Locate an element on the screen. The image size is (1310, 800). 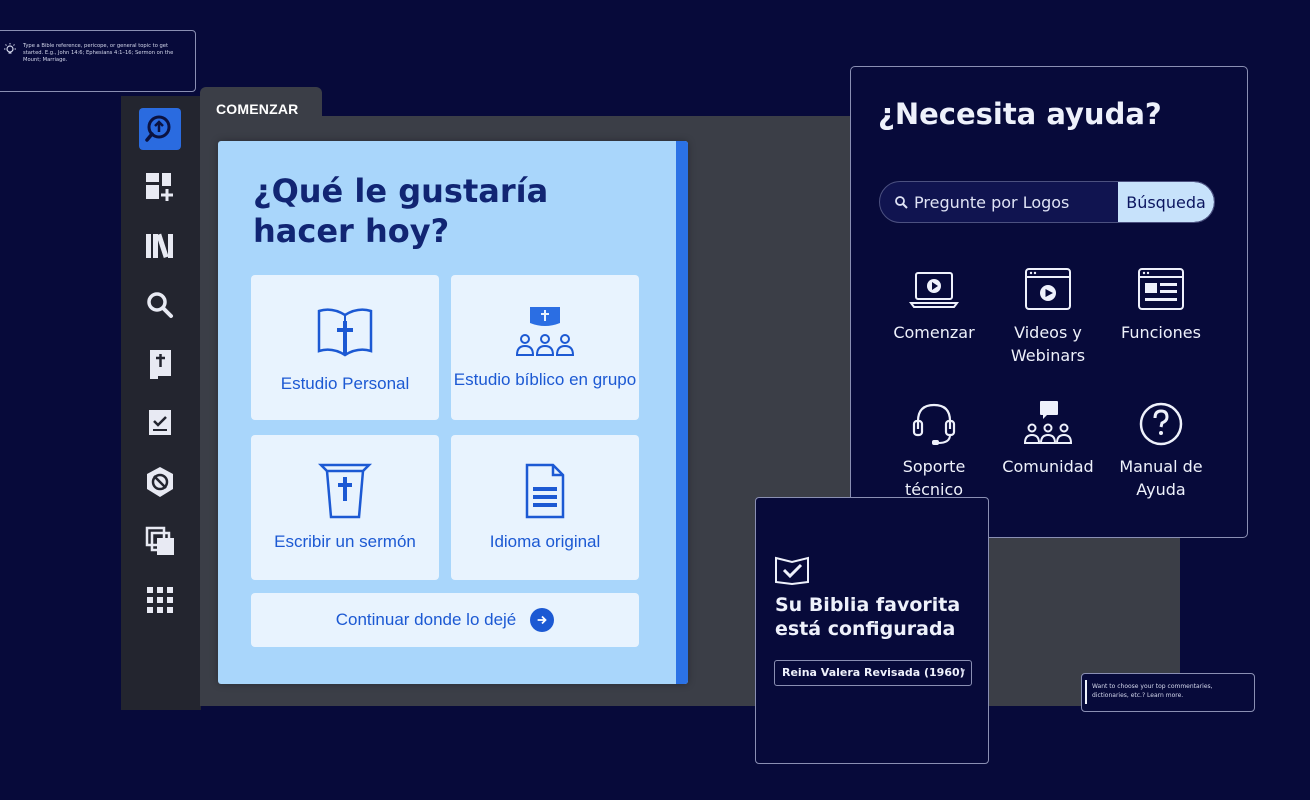
option-personal-study: Estudio Personal is located at coordinates (345, 347).